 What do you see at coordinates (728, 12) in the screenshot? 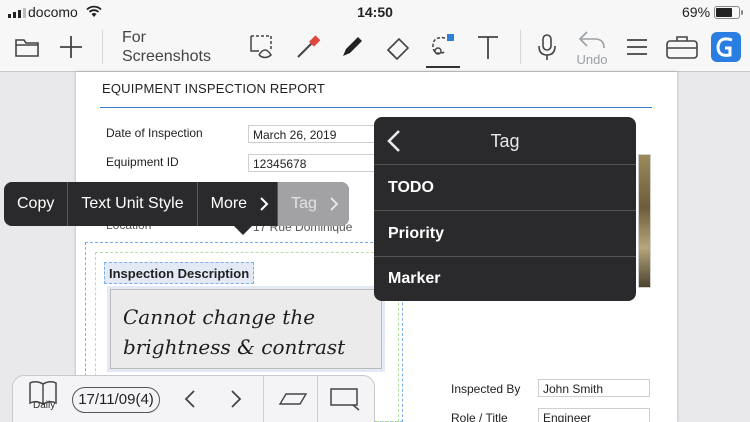
I see `battery-icon` at bounding box center [728, 12].